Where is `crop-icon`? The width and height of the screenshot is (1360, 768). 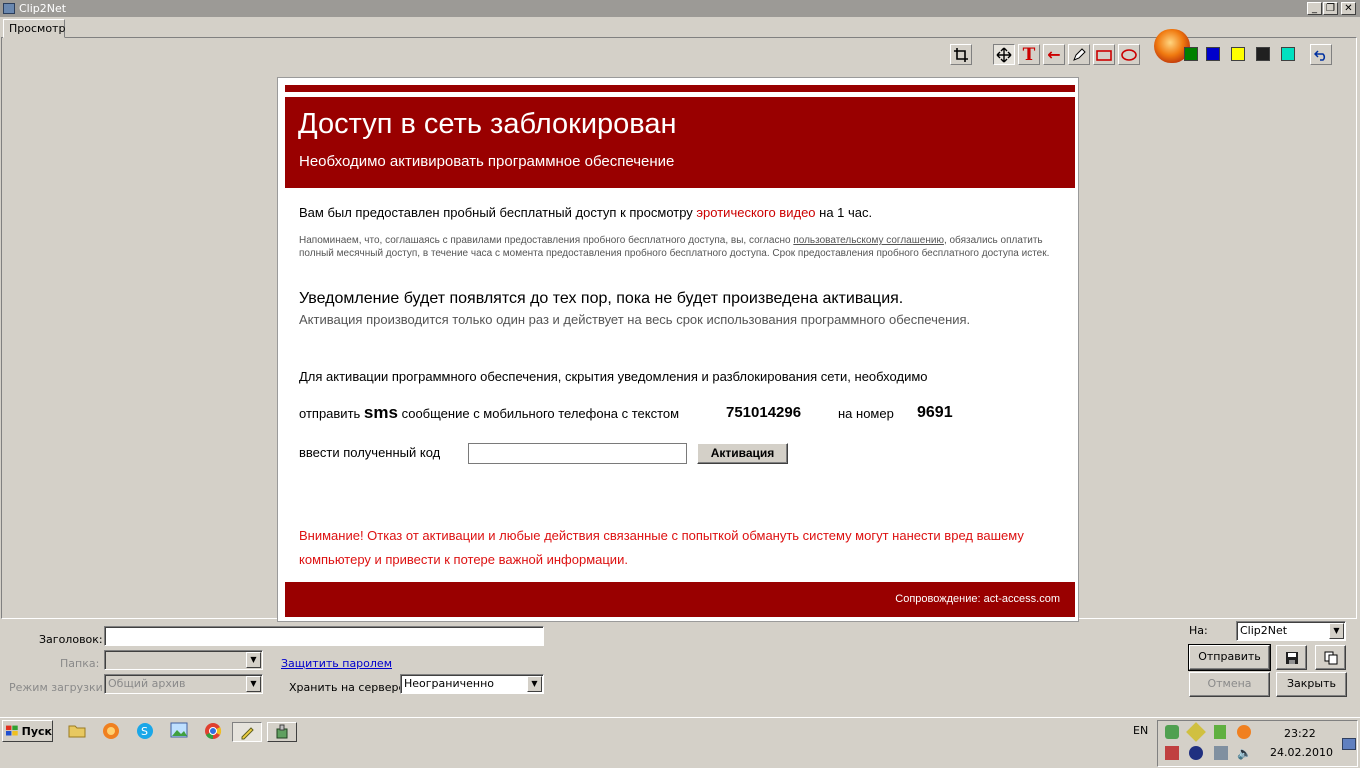
crop-icon is located at coordinates (961, 54).